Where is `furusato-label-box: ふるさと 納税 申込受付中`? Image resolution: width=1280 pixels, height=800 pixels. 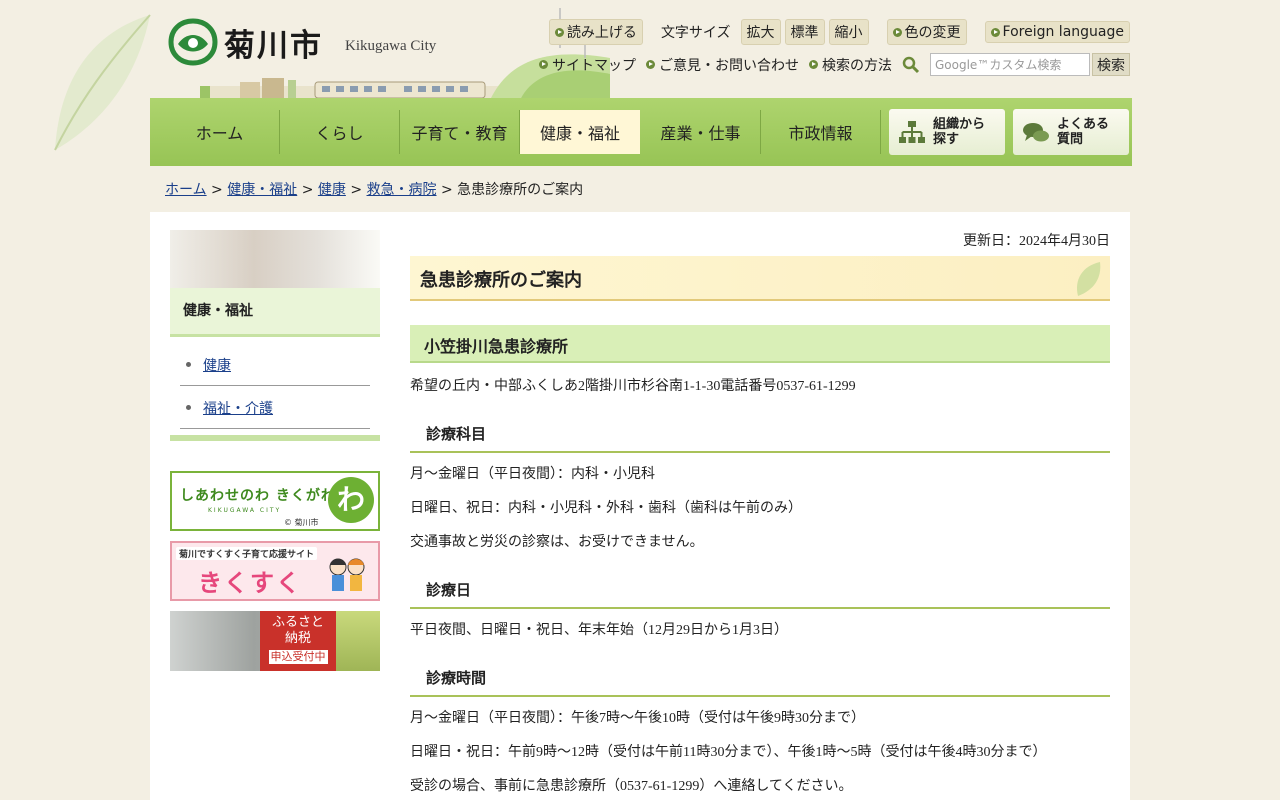 furusato-label-box: ふるさと 納税 申込受付中 is located at coordinates (298, 641).